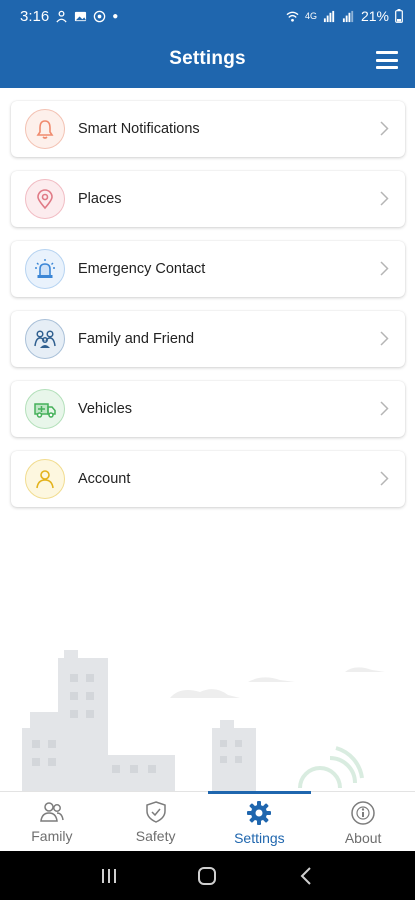 This screenshot has height=900, width=415. What do you see at coordinates (374, 16) in the screenshot?
I see `battery-percent: 21%` at bounding box center [374, 16].